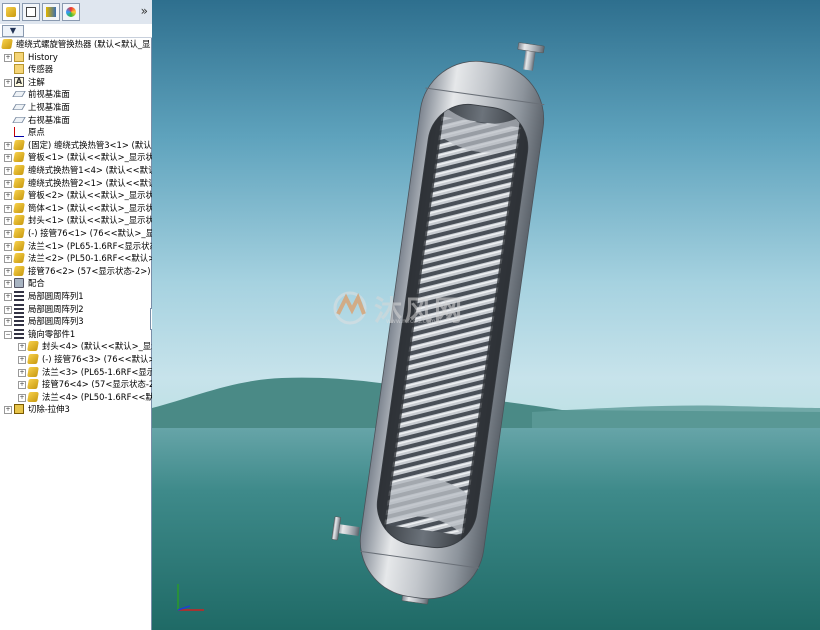 The height and width of the screenshot is (630, 820). Describe the element at coordinates (19, 409) in the screenshot. I see `cut-icon` at that location.